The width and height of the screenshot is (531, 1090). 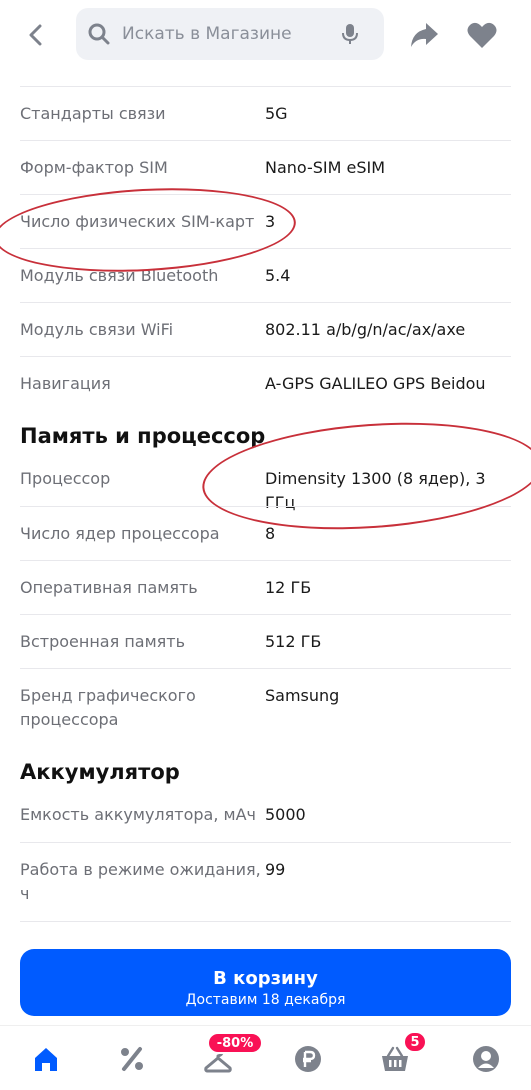 I want to click on spec-row: Форм-фактор SIM Nano-SIM eSIM, so click(x=265, y=167).